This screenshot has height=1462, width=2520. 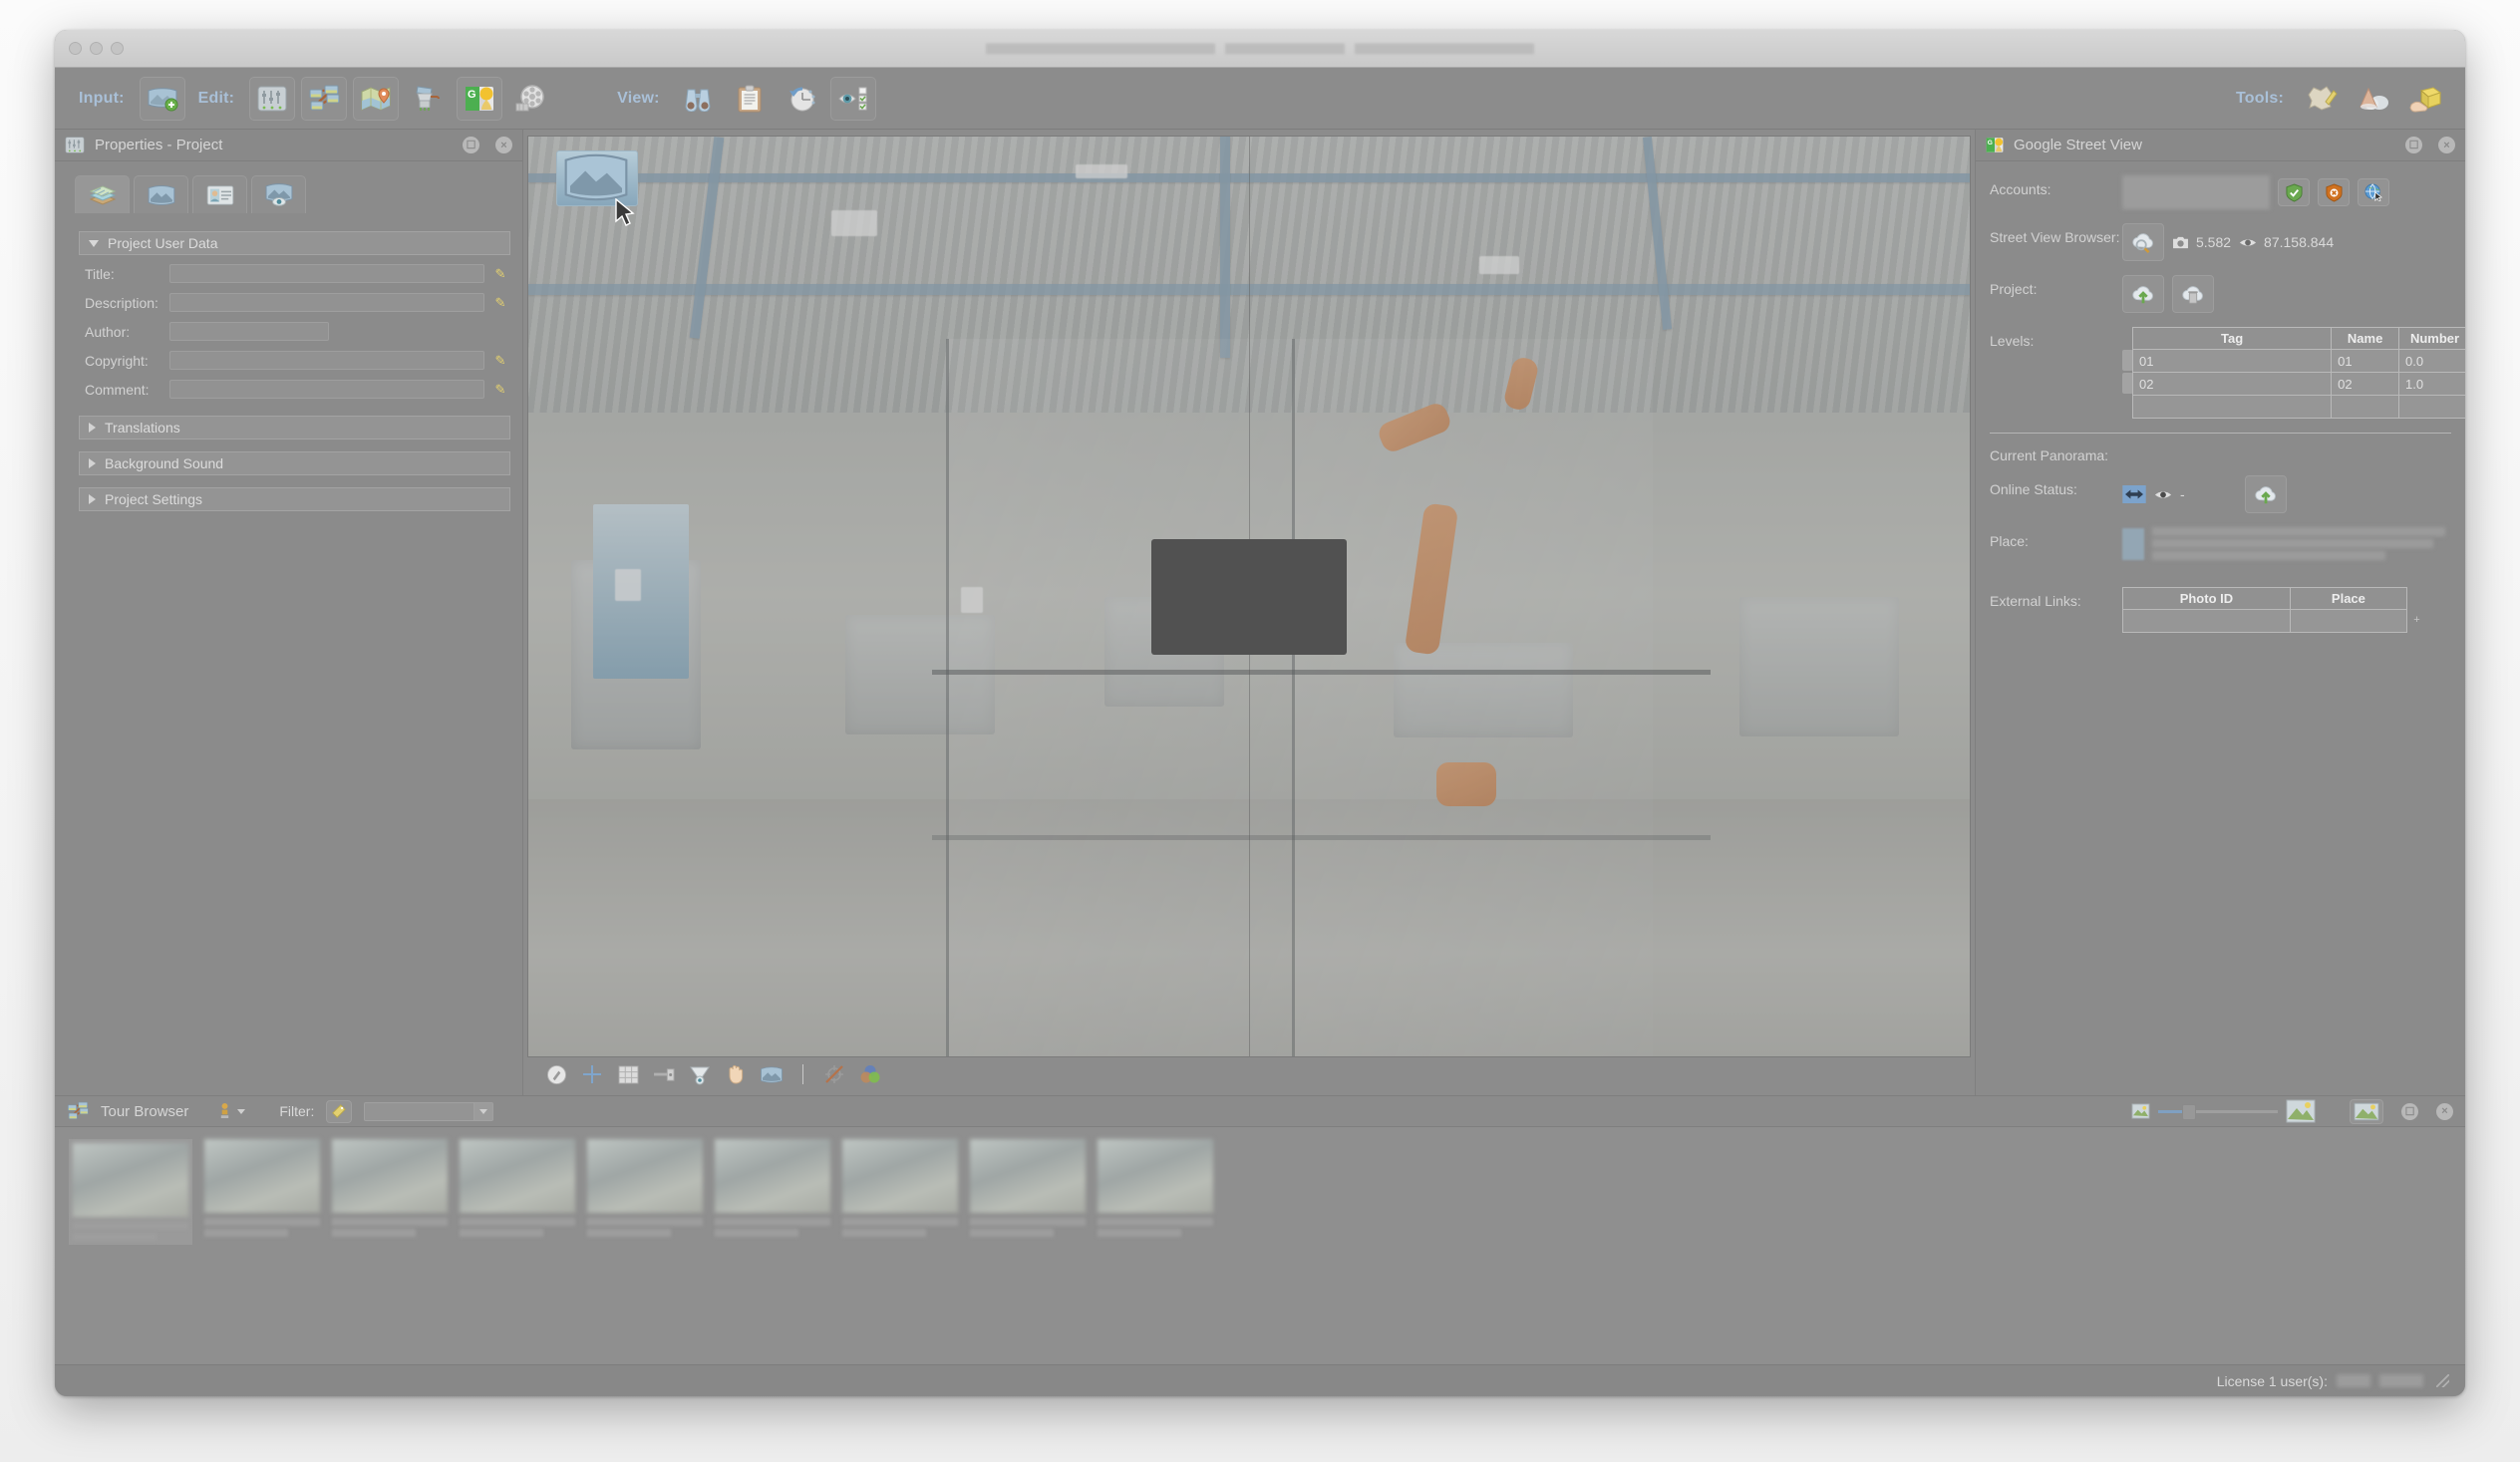 What do you see at coordinates (294, 427) in the screenshot?
I see `section-translations: Translations` at bounding box center [294, 427].